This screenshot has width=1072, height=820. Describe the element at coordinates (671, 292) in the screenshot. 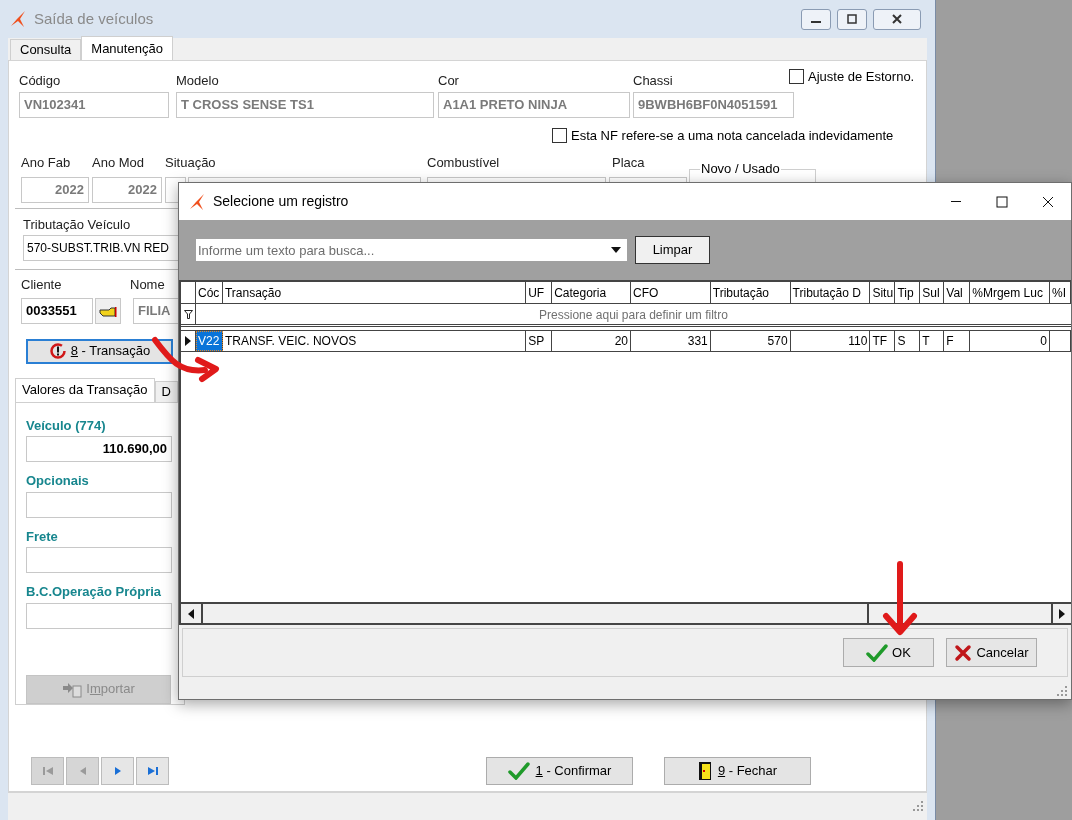

I see `column-header: CFO` at that location.